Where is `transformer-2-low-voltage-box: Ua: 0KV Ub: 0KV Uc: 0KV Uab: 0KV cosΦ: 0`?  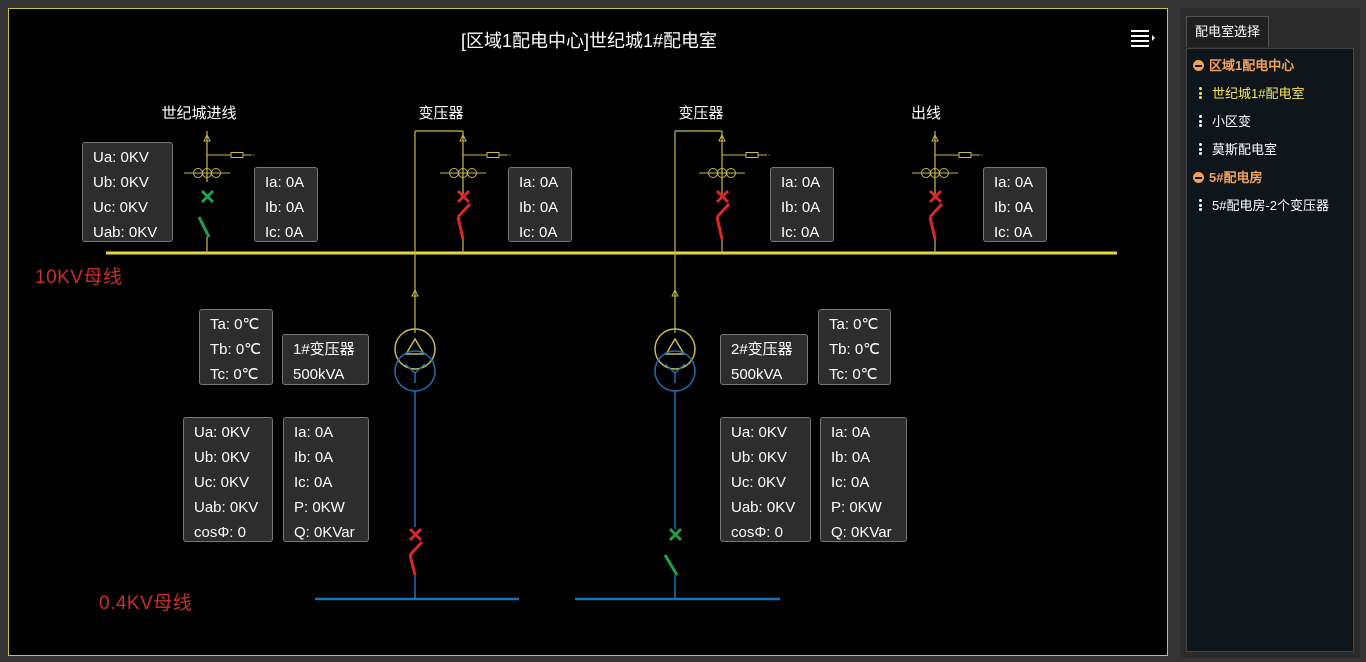 transformer-2-low-voltage-box: Ua: 0KV Ub: 0KV Uc: 0KV Uab: 0KV cosΦ: 0 is located at coordinates (765, 479).